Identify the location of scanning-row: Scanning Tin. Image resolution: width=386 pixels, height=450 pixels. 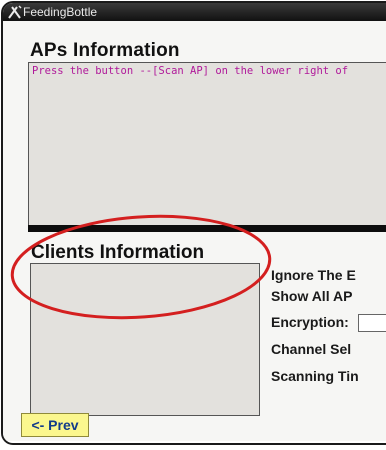
(315, 376).